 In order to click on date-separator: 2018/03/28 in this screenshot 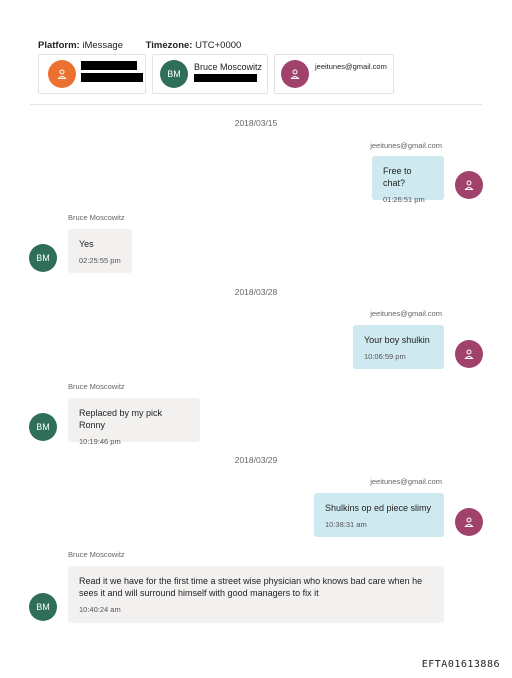, I will do `click(256, 292)`.